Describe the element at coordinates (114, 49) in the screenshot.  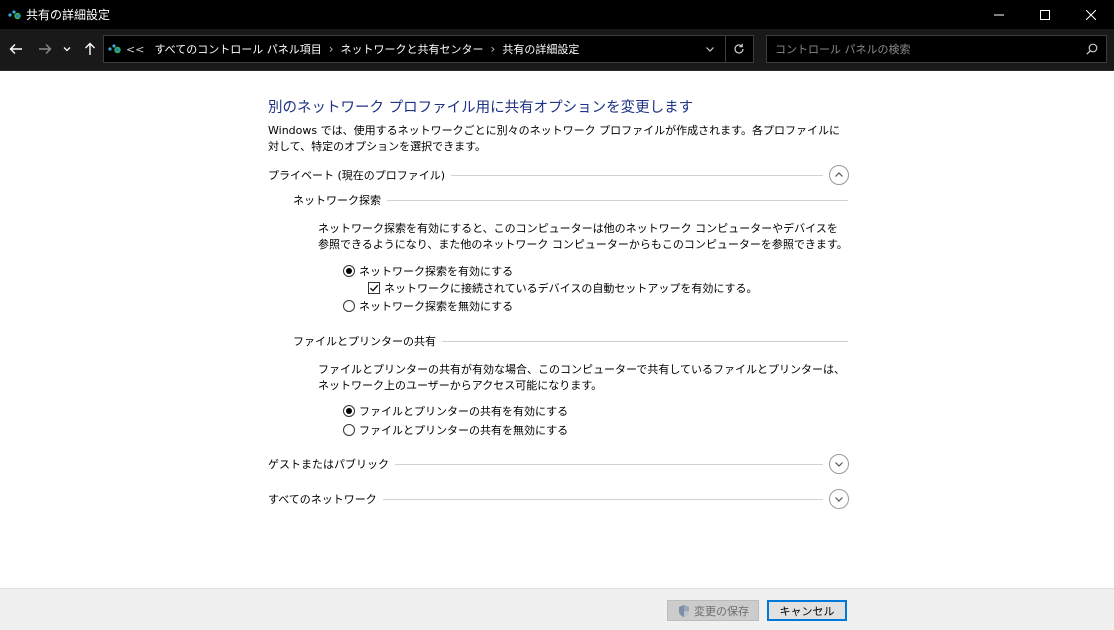
I see `control-panel-icon` at that location.